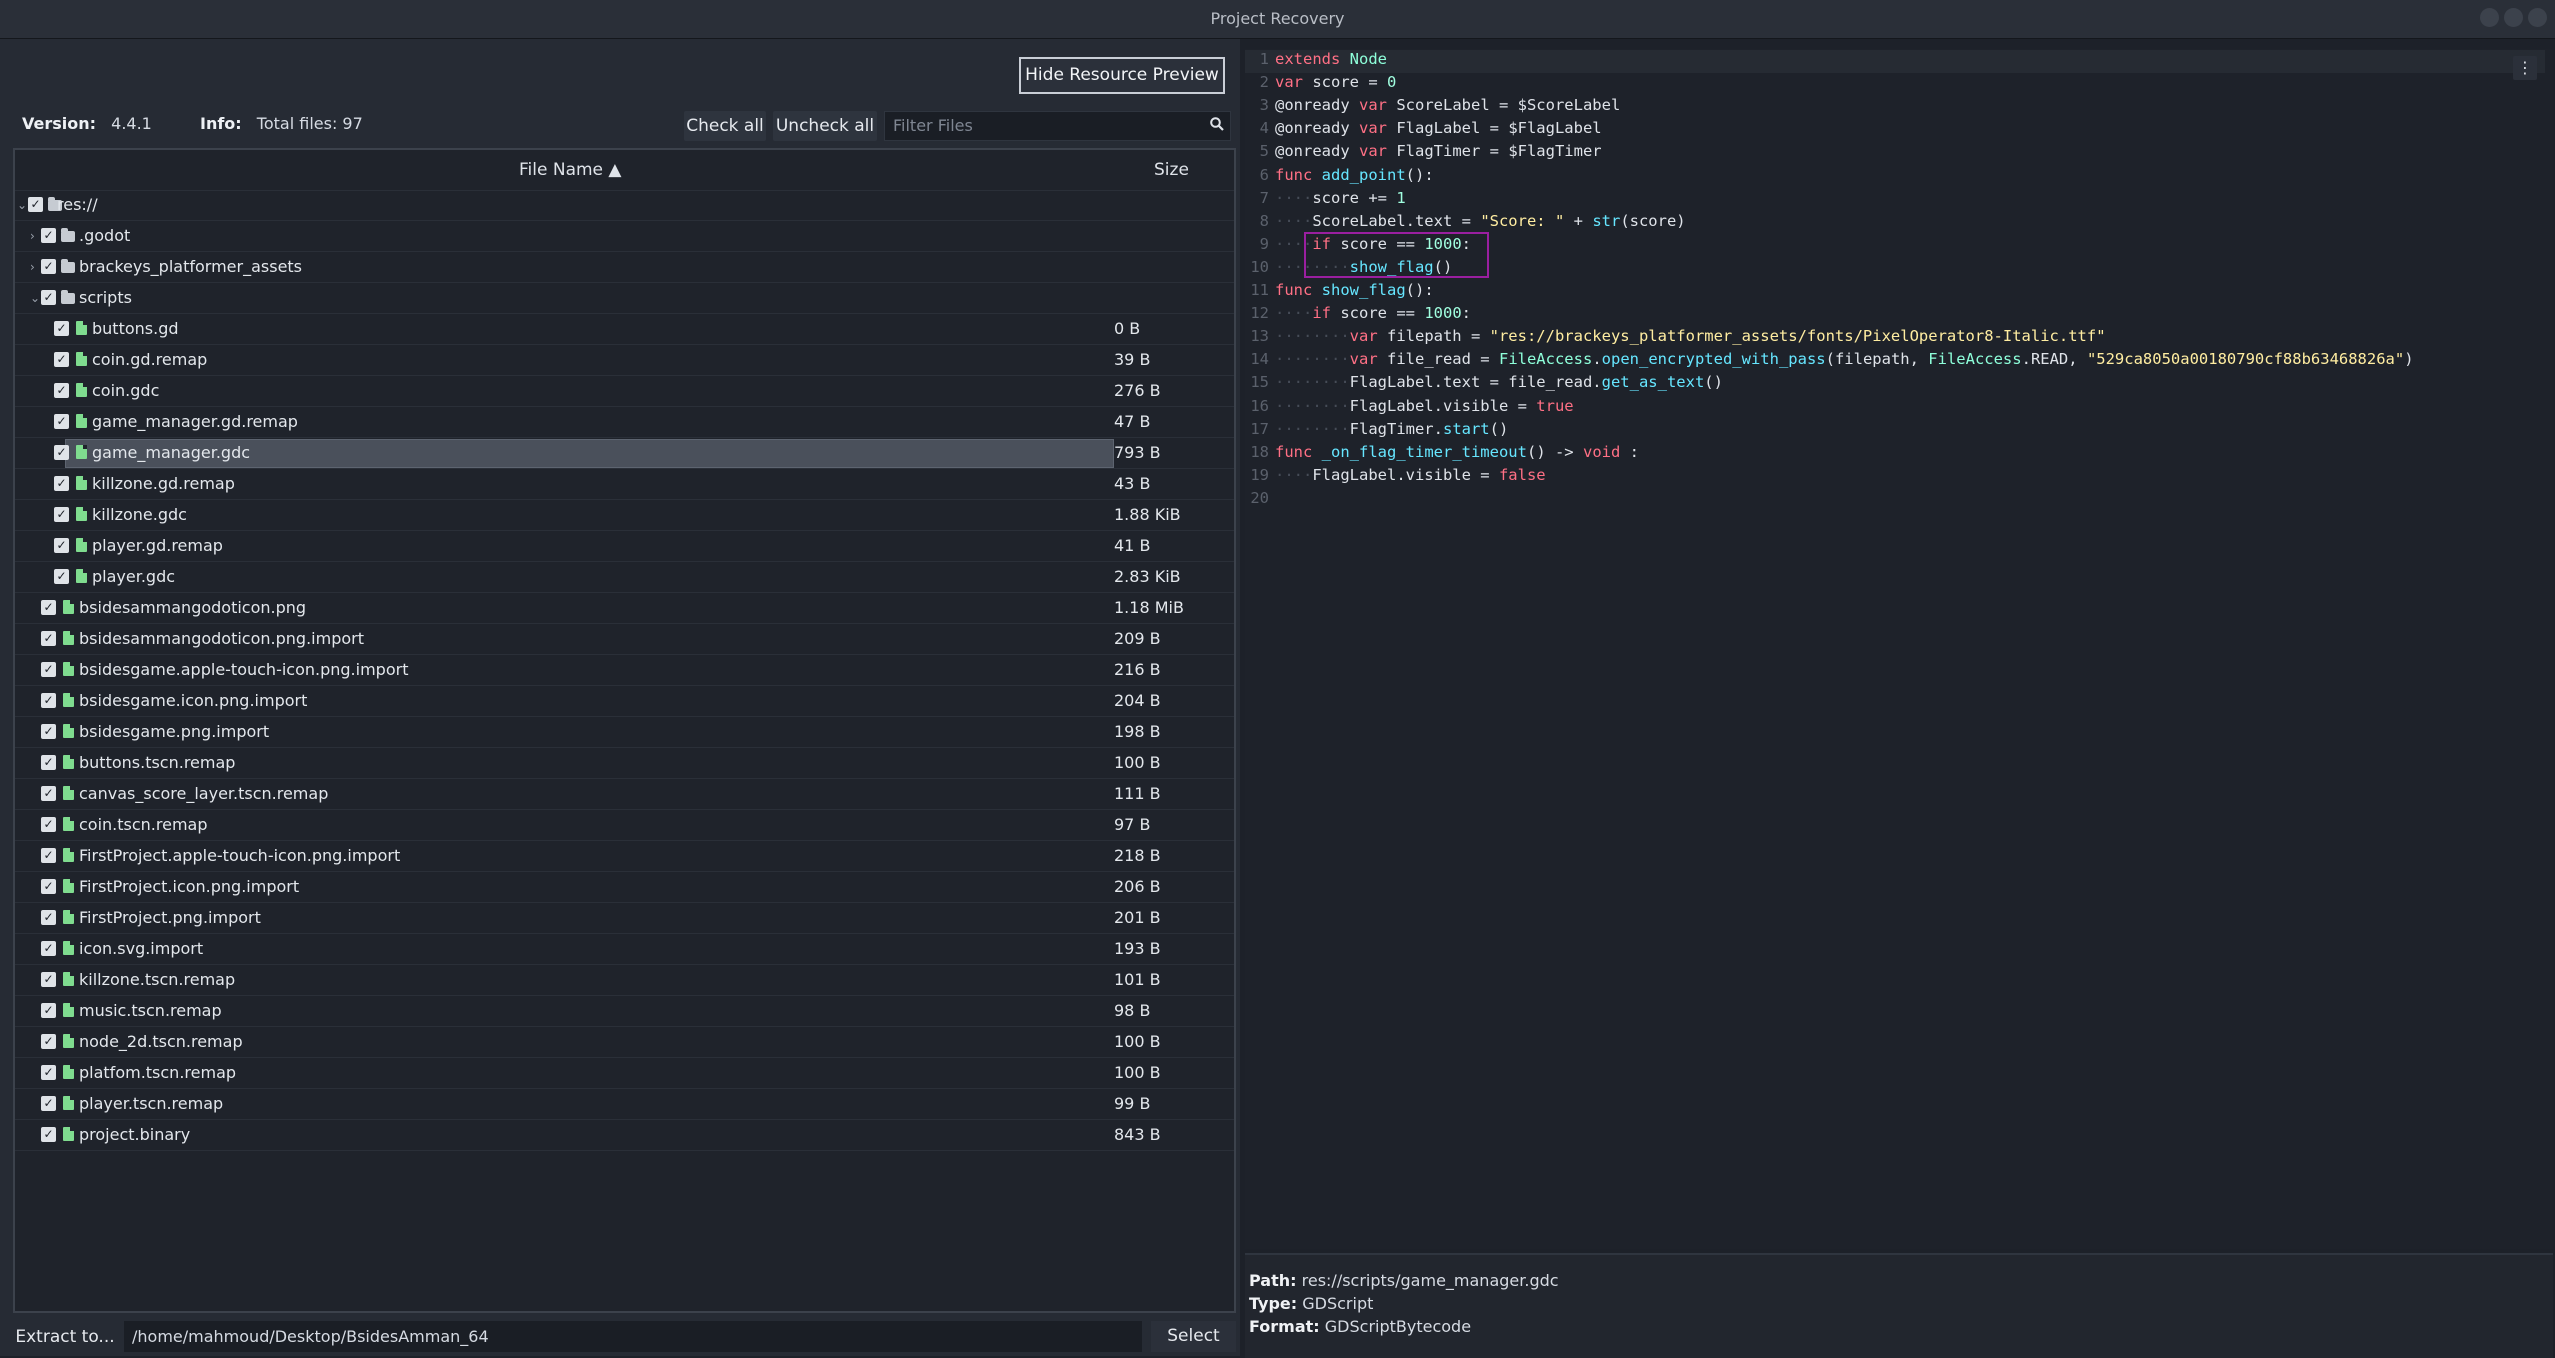 Image resolution: width=2555 pixels, height=1358 pixels. Describe the element at coordinates (624, 1135) in the screenshot. I see `tree-row: ✓ project.binary 843 B` at that location.